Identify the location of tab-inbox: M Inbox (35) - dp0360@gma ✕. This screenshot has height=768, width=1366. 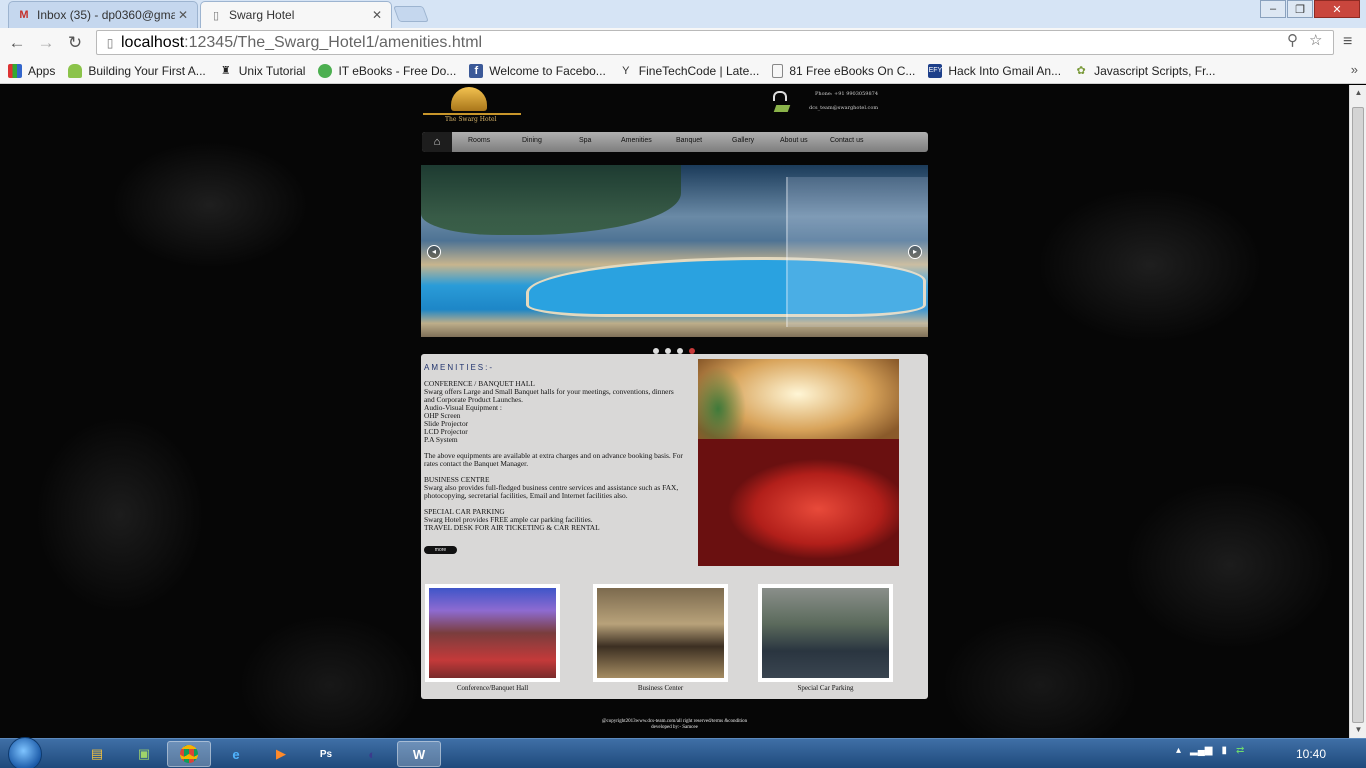
(103, 14).